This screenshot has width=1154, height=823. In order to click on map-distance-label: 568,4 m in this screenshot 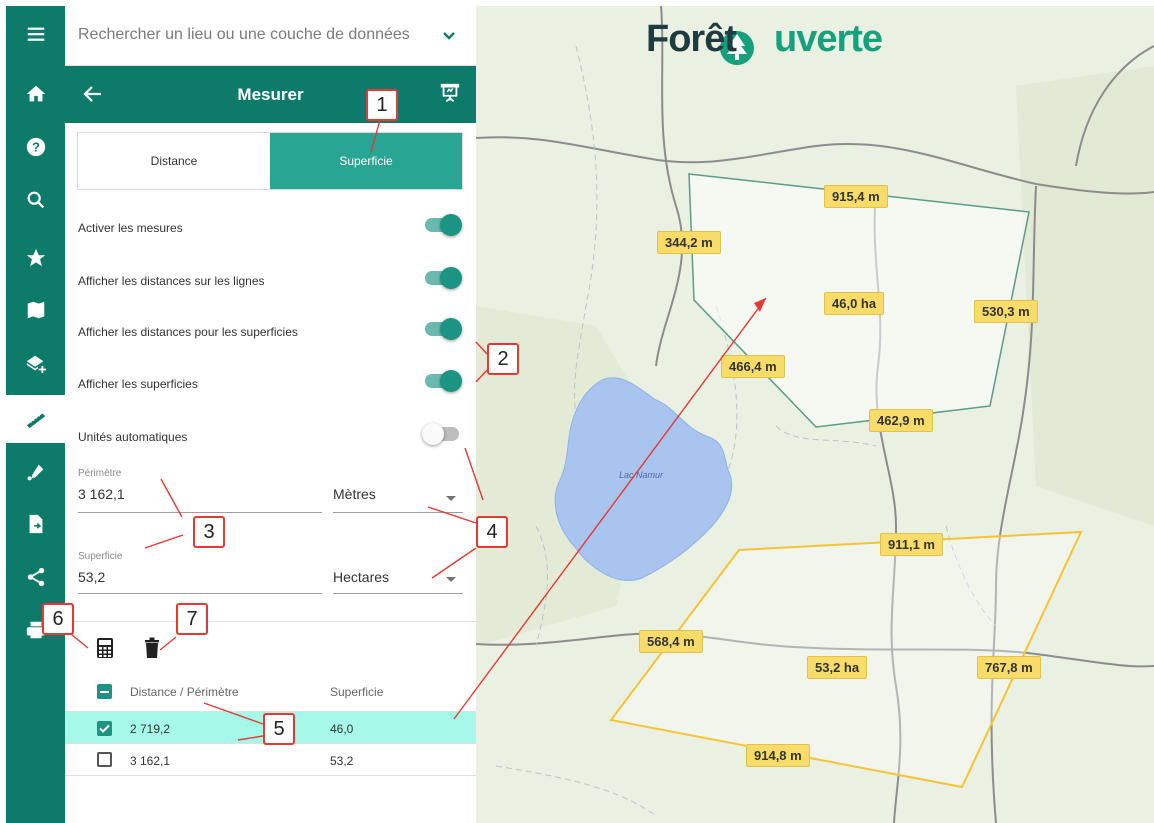, I will do `click(671, 641)`.